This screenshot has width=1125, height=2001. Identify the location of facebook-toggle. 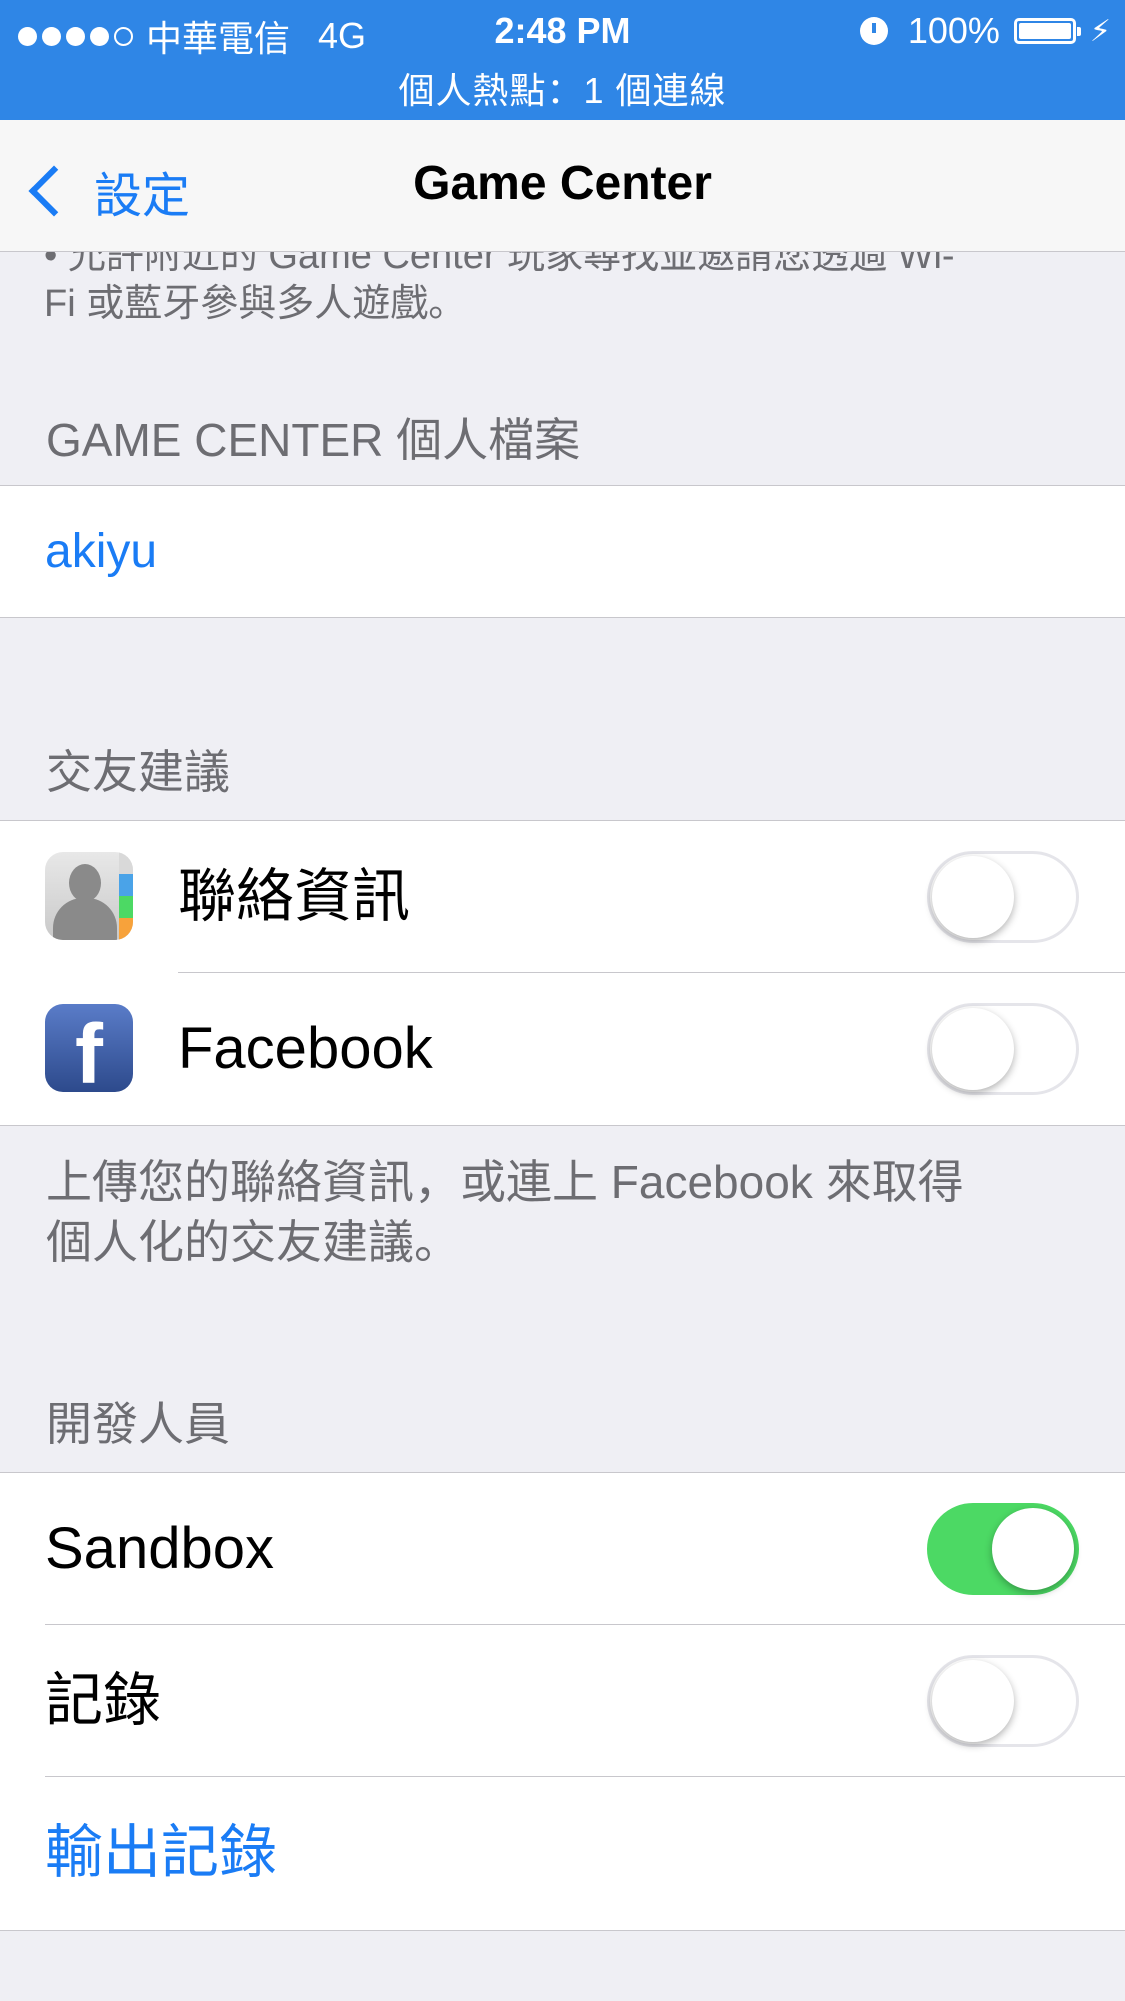
(1003, 1049).